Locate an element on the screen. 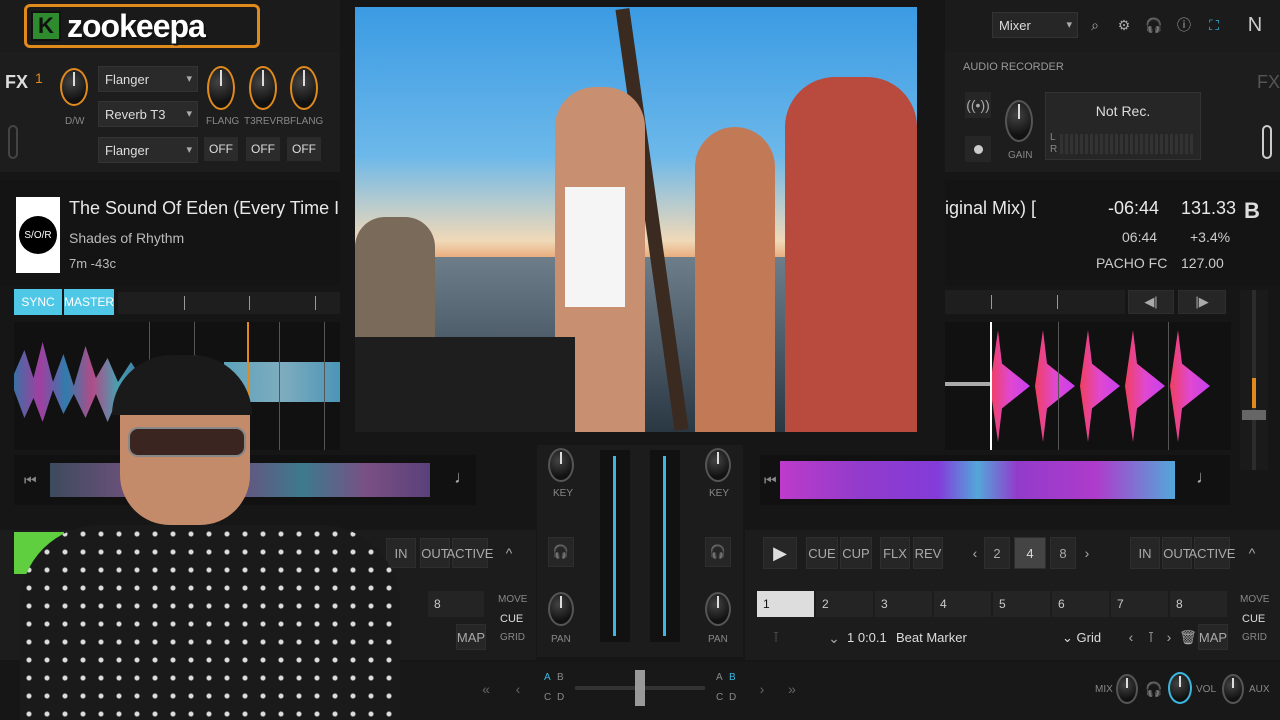  recorder-lock-icon is located at coordinates (1267, 142).